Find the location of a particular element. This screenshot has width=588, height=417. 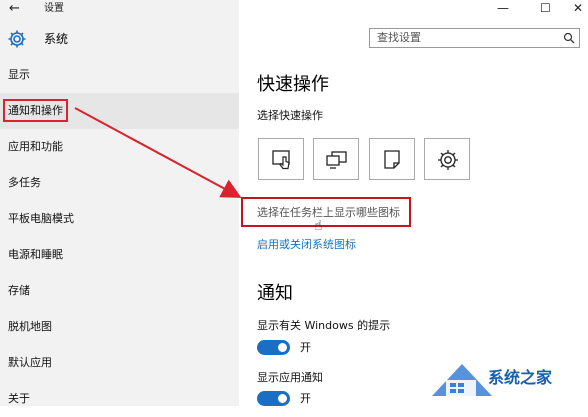

windows-tips-label: 显示有关 Windows 的提示 is located at coordinates (324, 325).